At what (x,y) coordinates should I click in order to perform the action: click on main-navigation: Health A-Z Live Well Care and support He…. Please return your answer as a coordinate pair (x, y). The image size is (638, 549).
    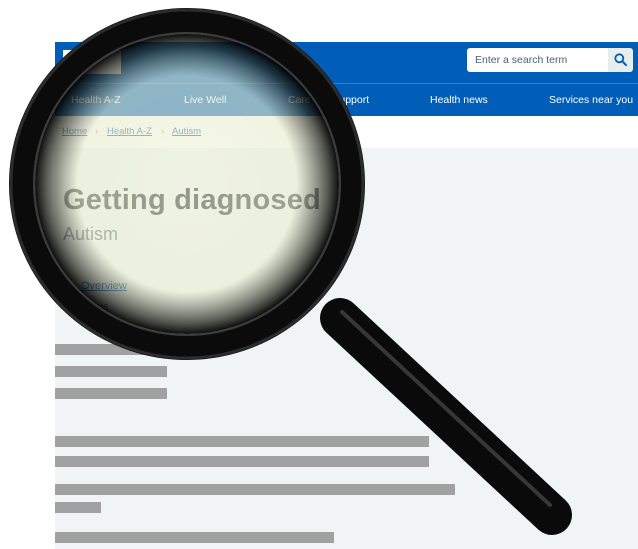
    Looking at the image, I should click on (346, 99).